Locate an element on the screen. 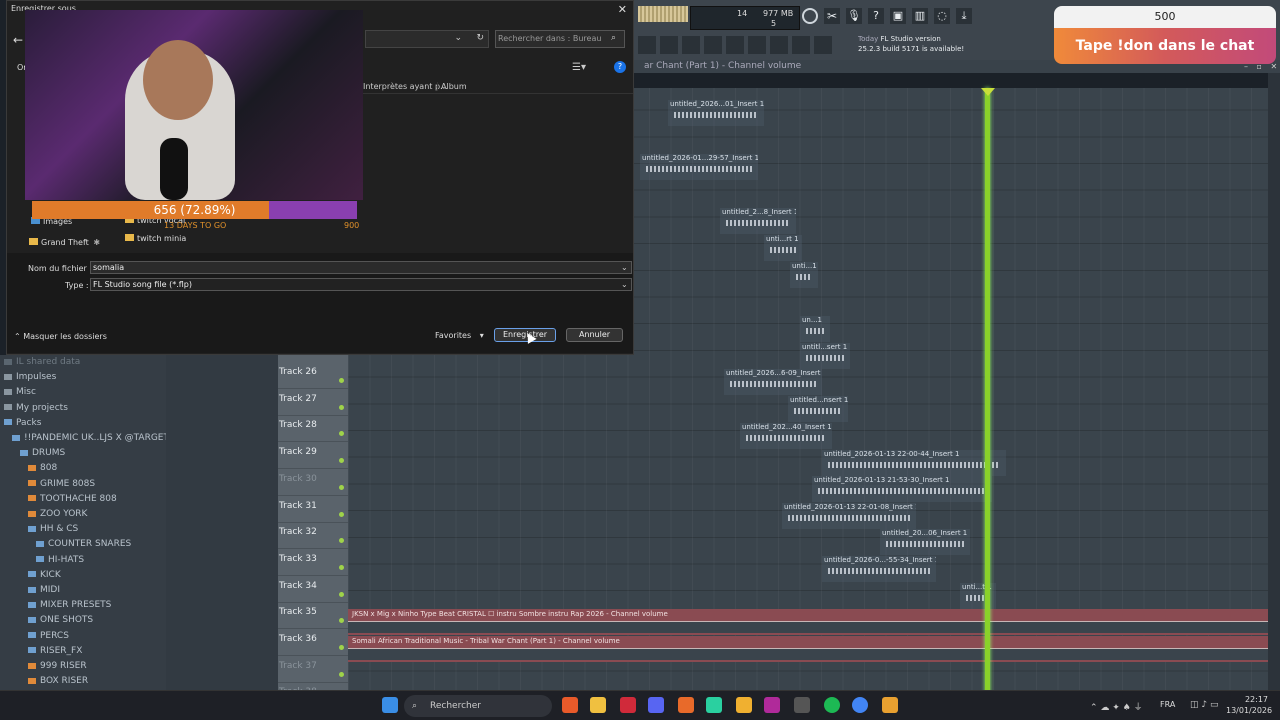 This screenshot has height=720, width=1280. back-arrow-icon: ← is located at coordinates (18, 40).